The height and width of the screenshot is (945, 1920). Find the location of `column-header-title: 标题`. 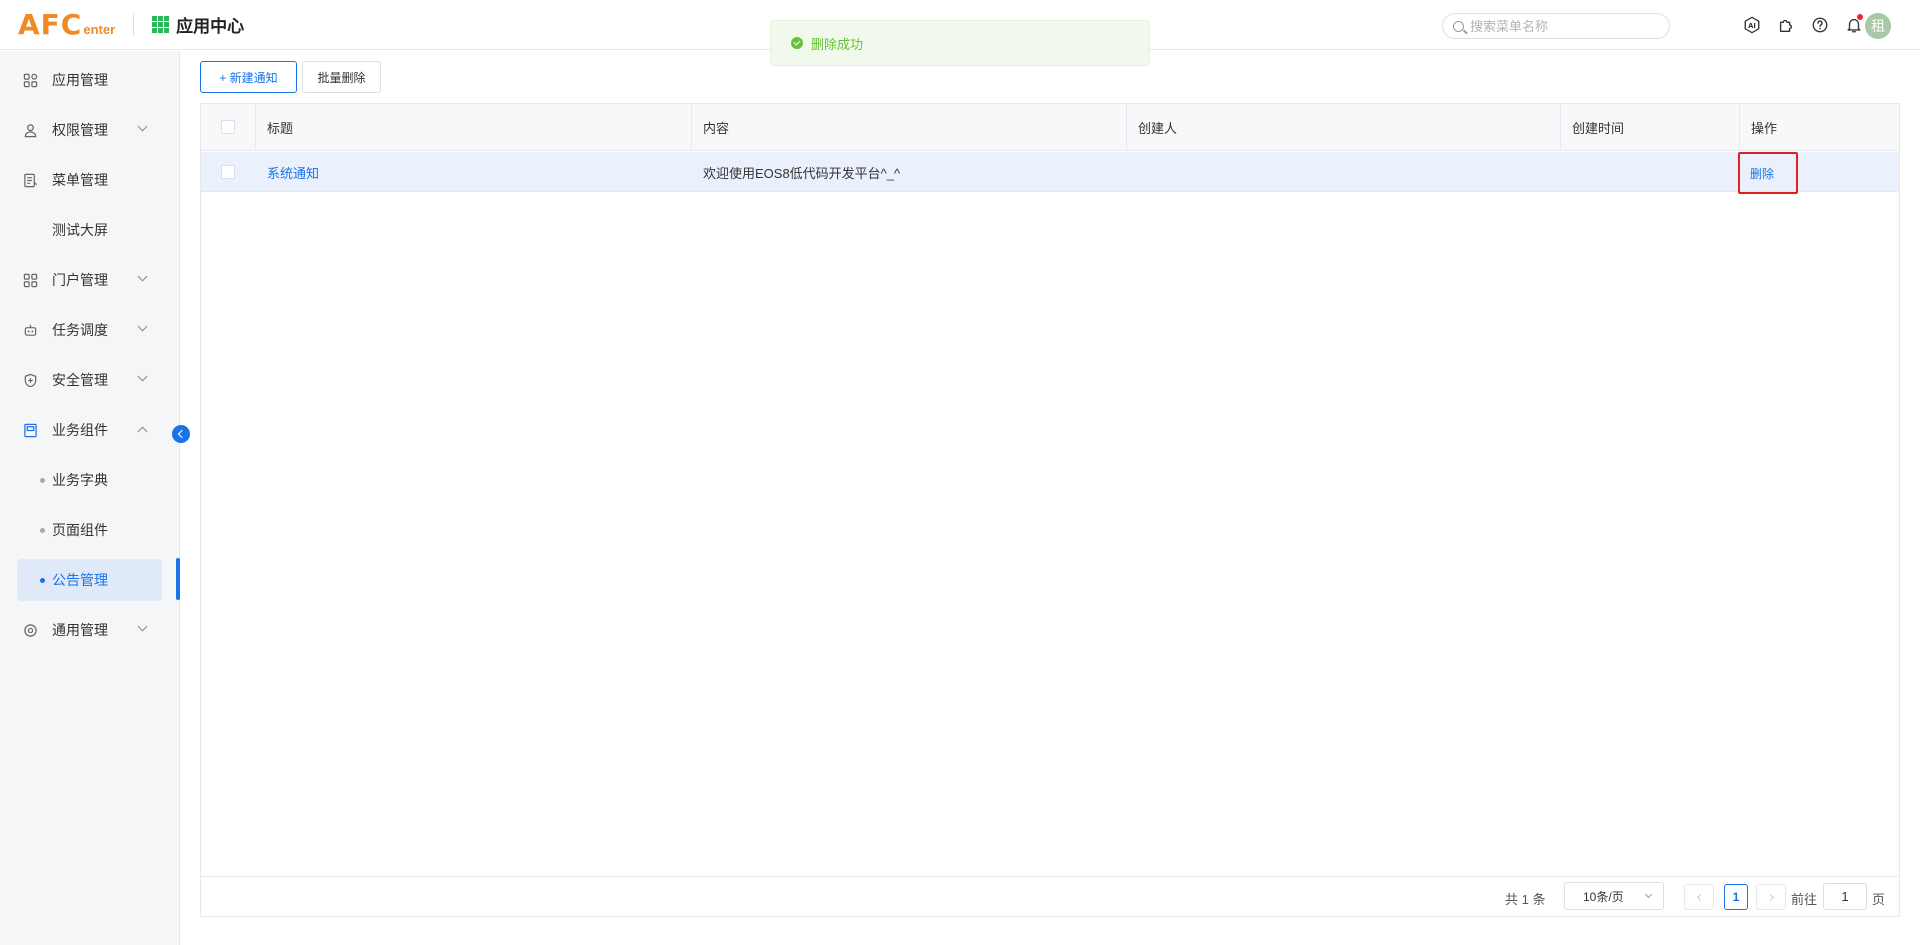

column-header-title: 标题 is located at coordinates (474, 127).